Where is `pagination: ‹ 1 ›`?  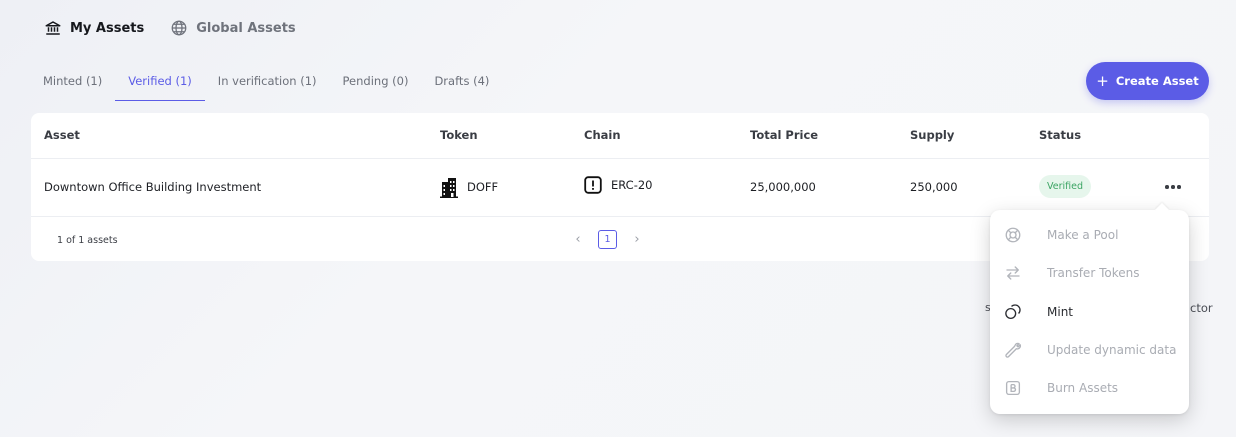
pagination: ‹ 1 › is located at coordinates (607, 239).